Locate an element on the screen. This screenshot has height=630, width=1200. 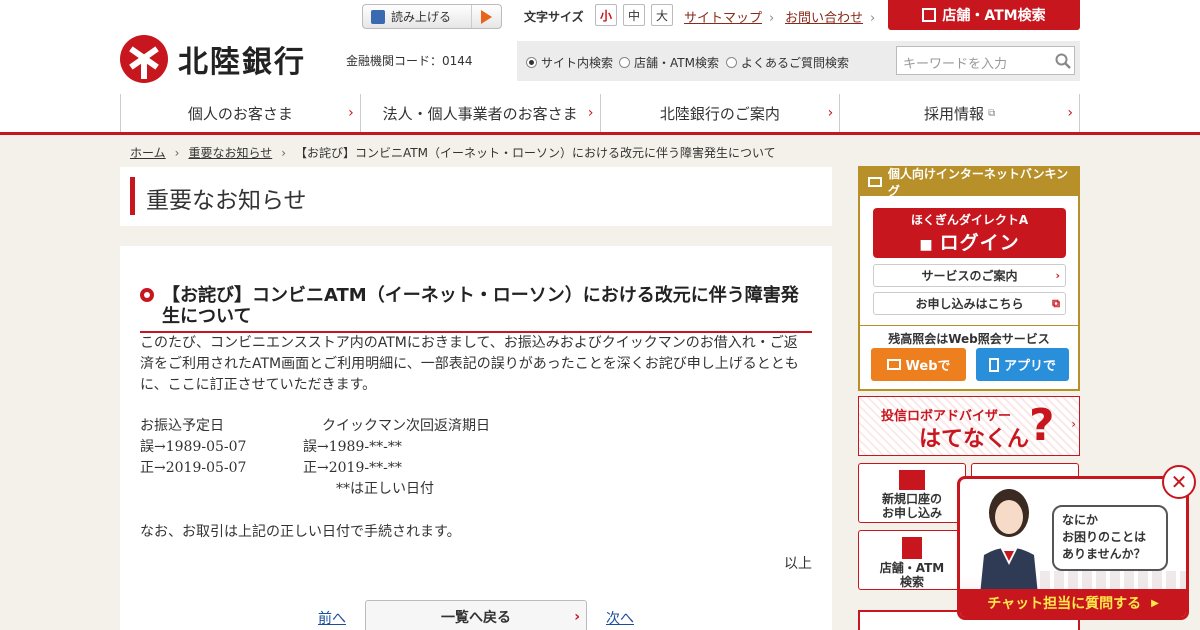
transfer-wrong: 誤→1989-05-07 is located at coordinates (193, 447).